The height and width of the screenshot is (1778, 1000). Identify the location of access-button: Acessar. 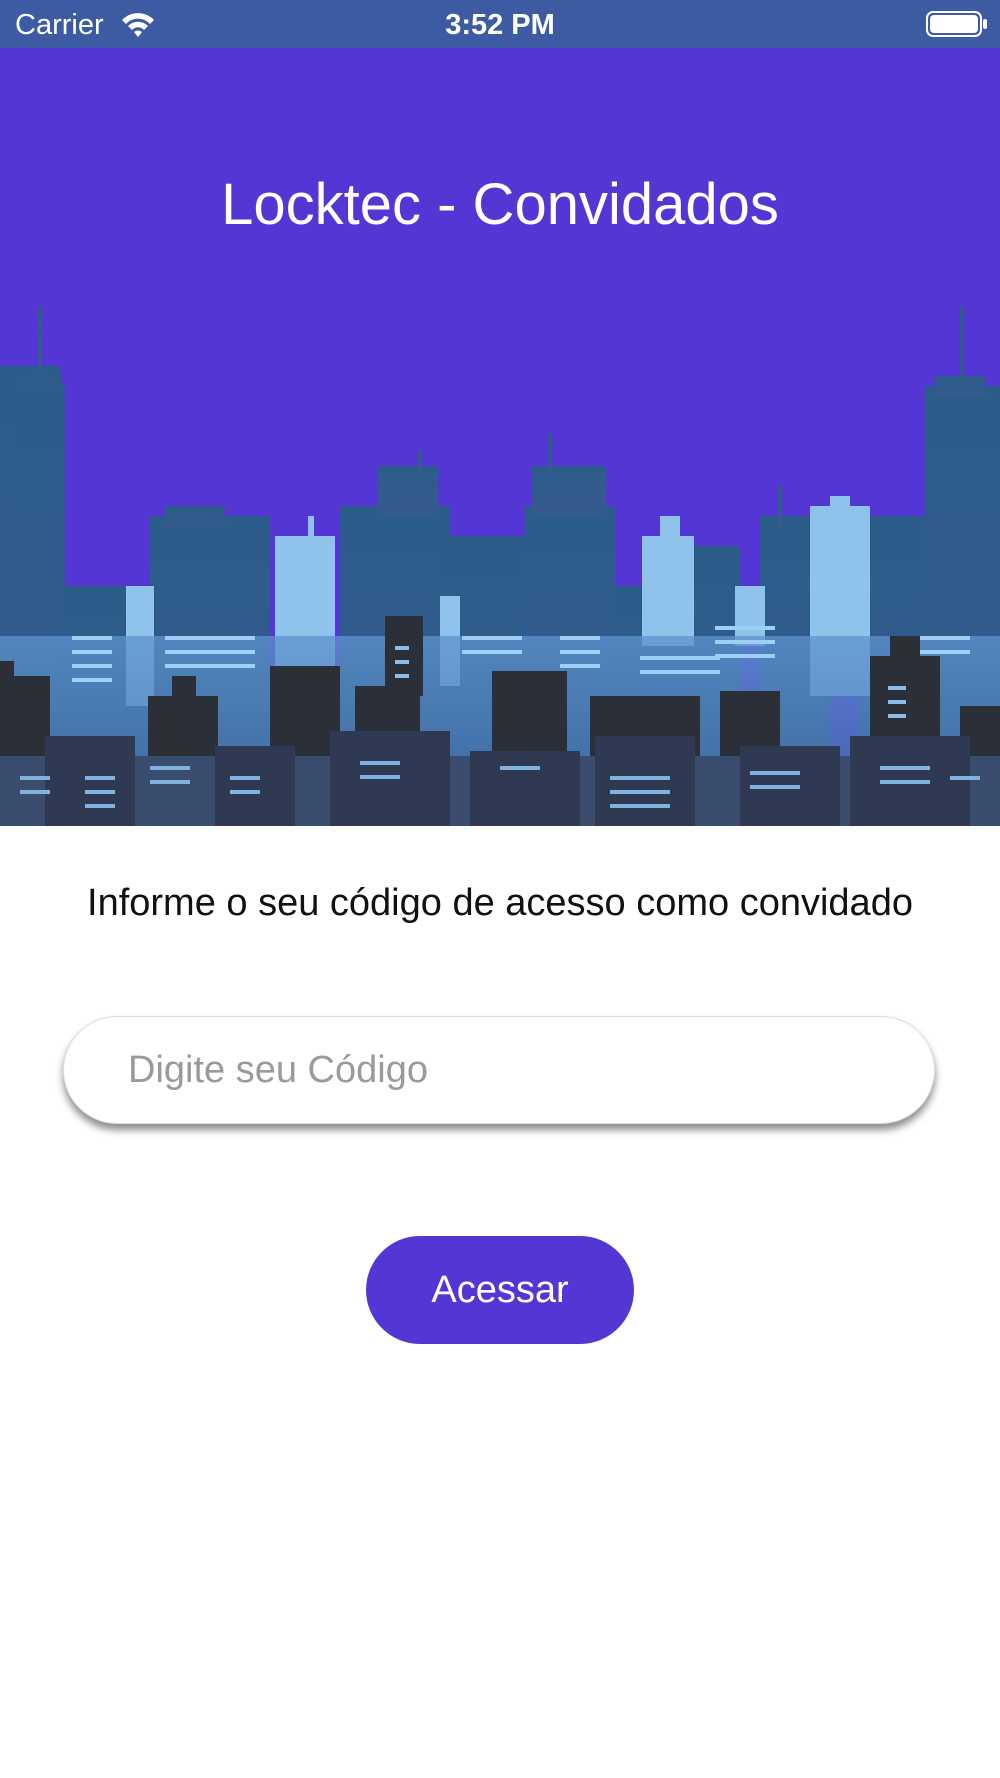
(500, 1290).